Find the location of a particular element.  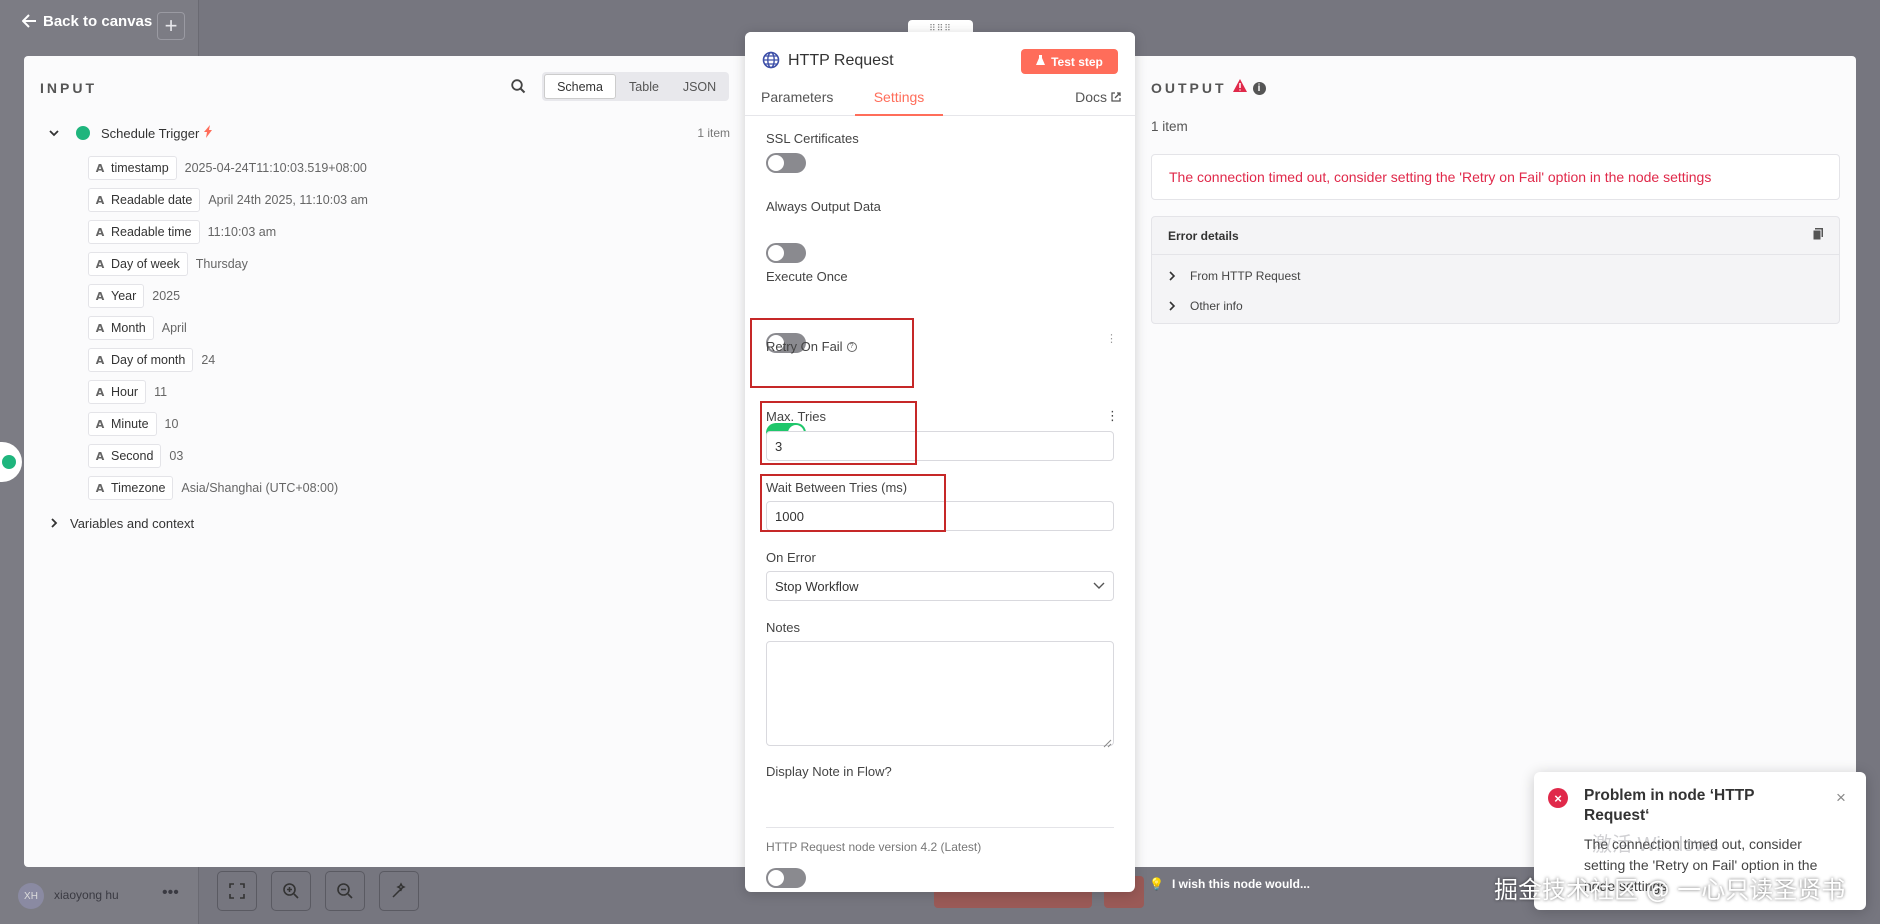

field-key: Readable time is located at coordinates (151, 232).